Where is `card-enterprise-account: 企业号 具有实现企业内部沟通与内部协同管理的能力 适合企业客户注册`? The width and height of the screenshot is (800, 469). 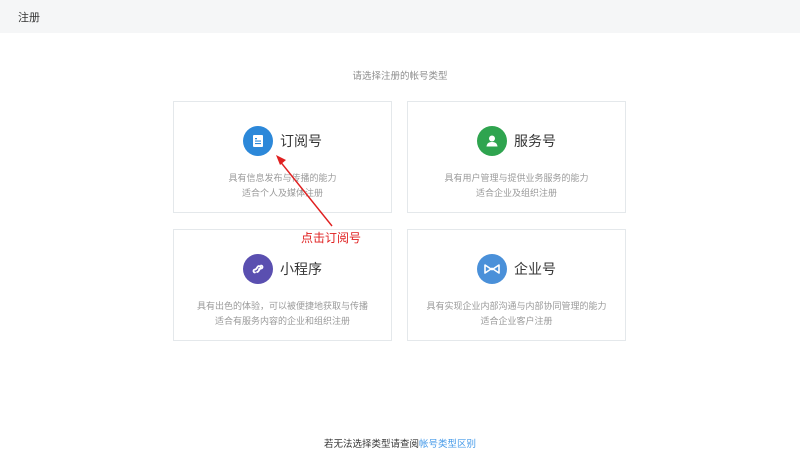
card-enterprise-account: 企业号 具有实现企业内部沟通与内部协同管理的能力 适合企业客户注册 is located at coordinates (516, 285).